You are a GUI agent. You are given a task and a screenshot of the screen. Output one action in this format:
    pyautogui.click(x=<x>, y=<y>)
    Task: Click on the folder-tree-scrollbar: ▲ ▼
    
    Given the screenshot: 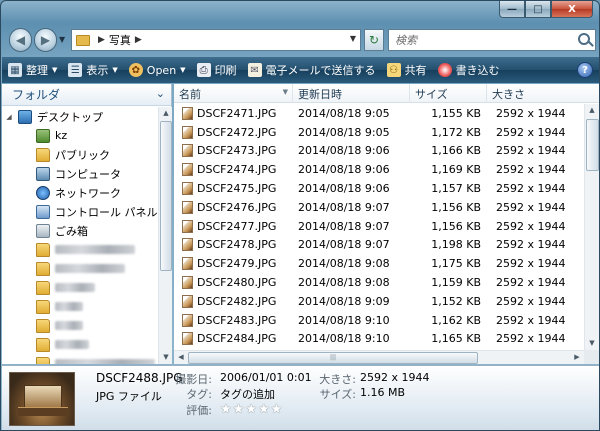 What is the action you would take?
    pyautogui.click(x=165, y=235)
    